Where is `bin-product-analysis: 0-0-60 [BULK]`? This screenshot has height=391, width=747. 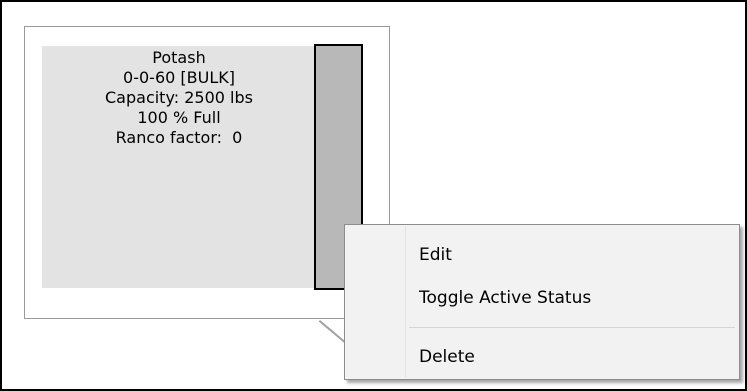
bin-product-analysis: 0-0-60 [BULK] is located at coordinates (179, 77).